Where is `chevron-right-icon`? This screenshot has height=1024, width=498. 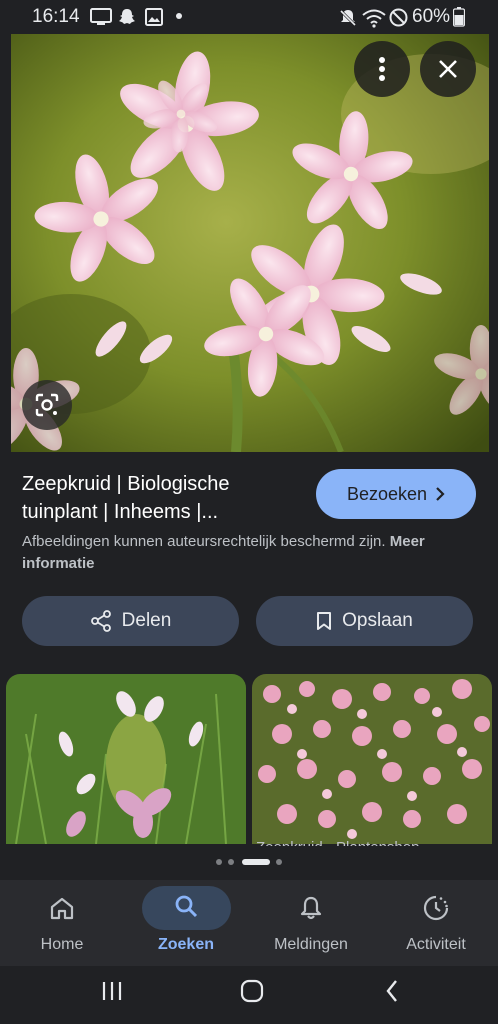
chevron-right-icon is located at coordinates (440, 494).